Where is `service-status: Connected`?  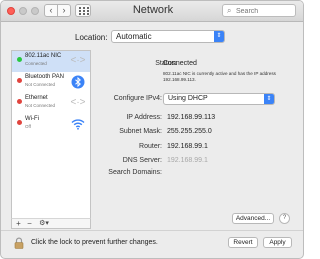 service-status: Connected is located at coordinates (36, 63).